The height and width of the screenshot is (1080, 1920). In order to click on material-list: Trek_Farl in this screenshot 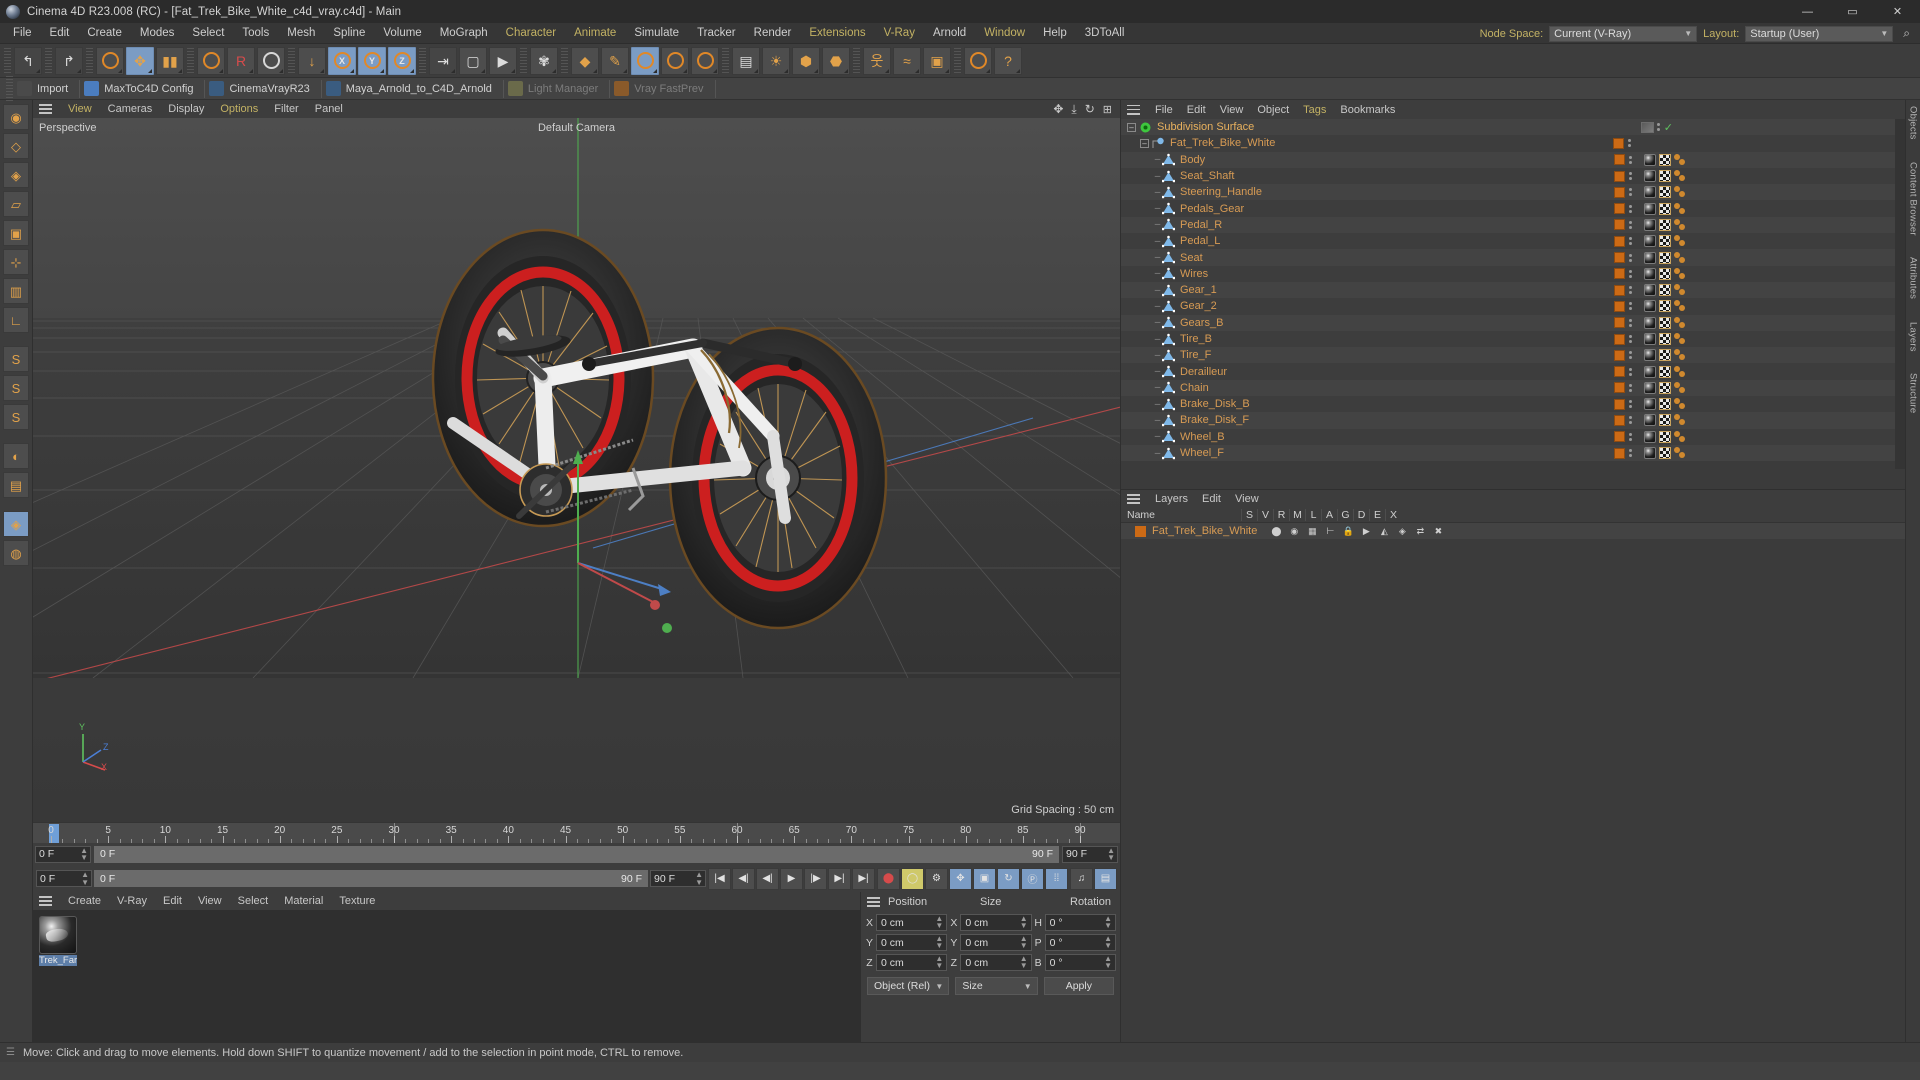, I will do `click(446, 976)`.